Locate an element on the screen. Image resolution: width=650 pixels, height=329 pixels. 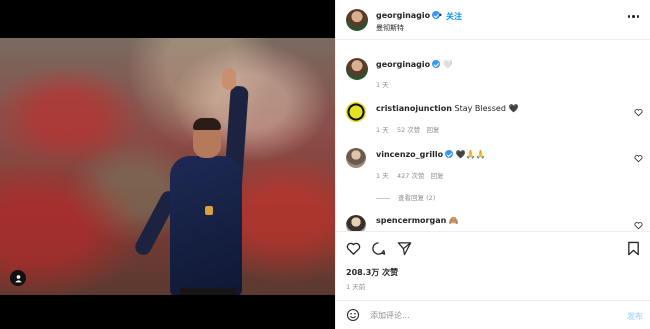
emoji-icon is located at coordinates (353, 315).